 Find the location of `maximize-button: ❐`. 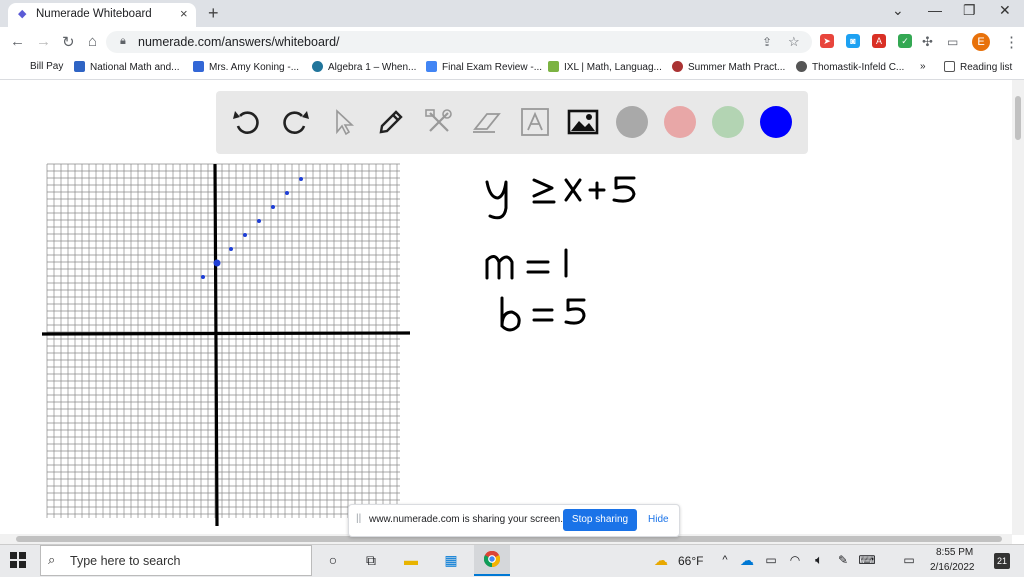

maximize-button: ❐ is located at coordinates (969, 10).